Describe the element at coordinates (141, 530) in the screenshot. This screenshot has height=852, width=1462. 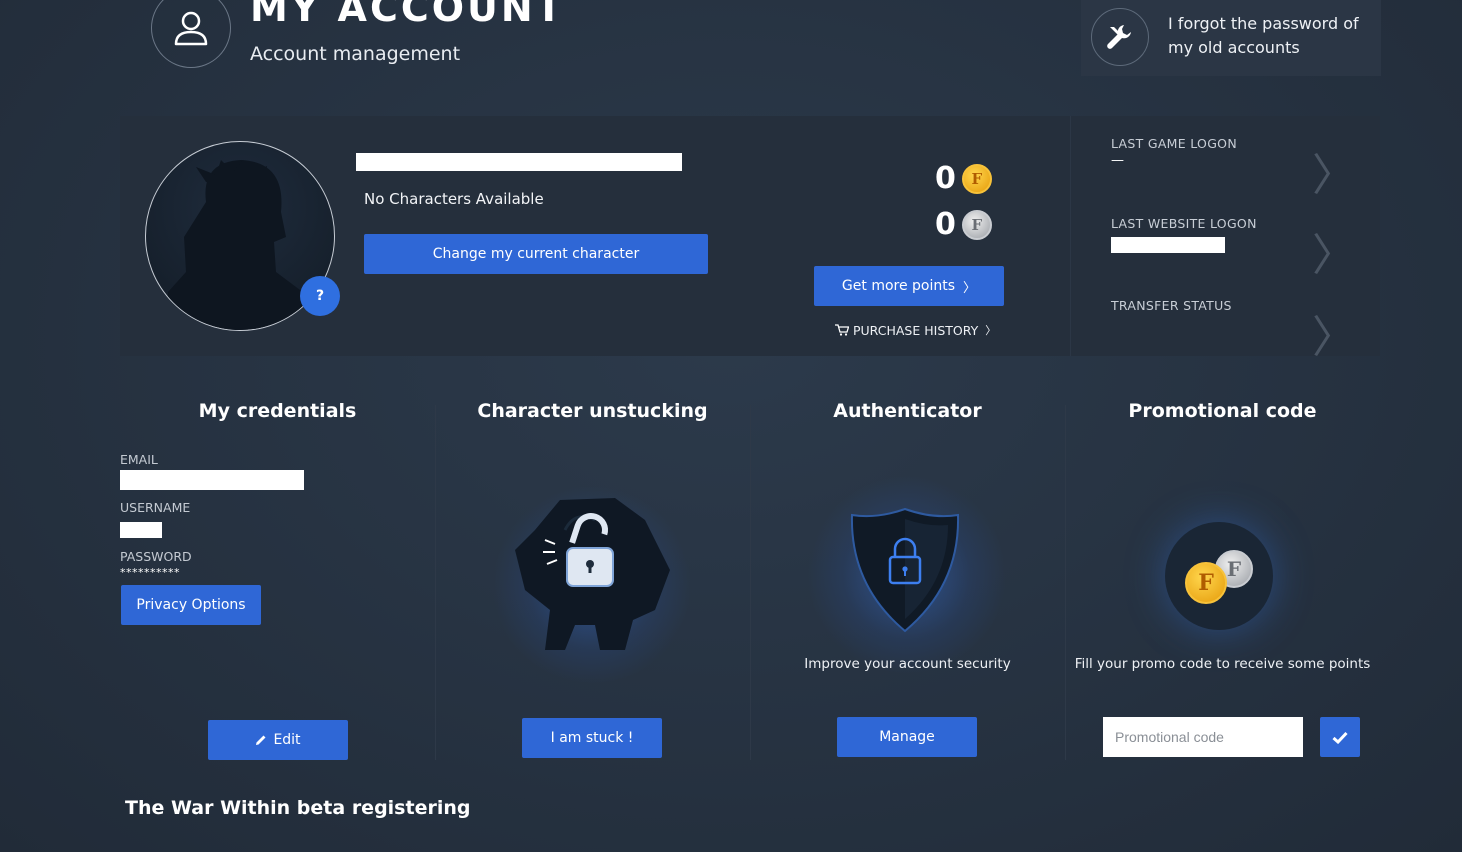
I see `redacted-username` at that location.